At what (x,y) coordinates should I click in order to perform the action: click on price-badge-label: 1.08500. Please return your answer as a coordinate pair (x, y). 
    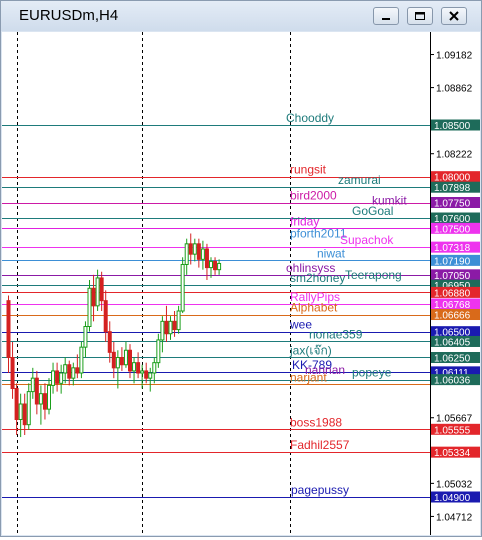
    Looking at the image, I should click on (452, 126).